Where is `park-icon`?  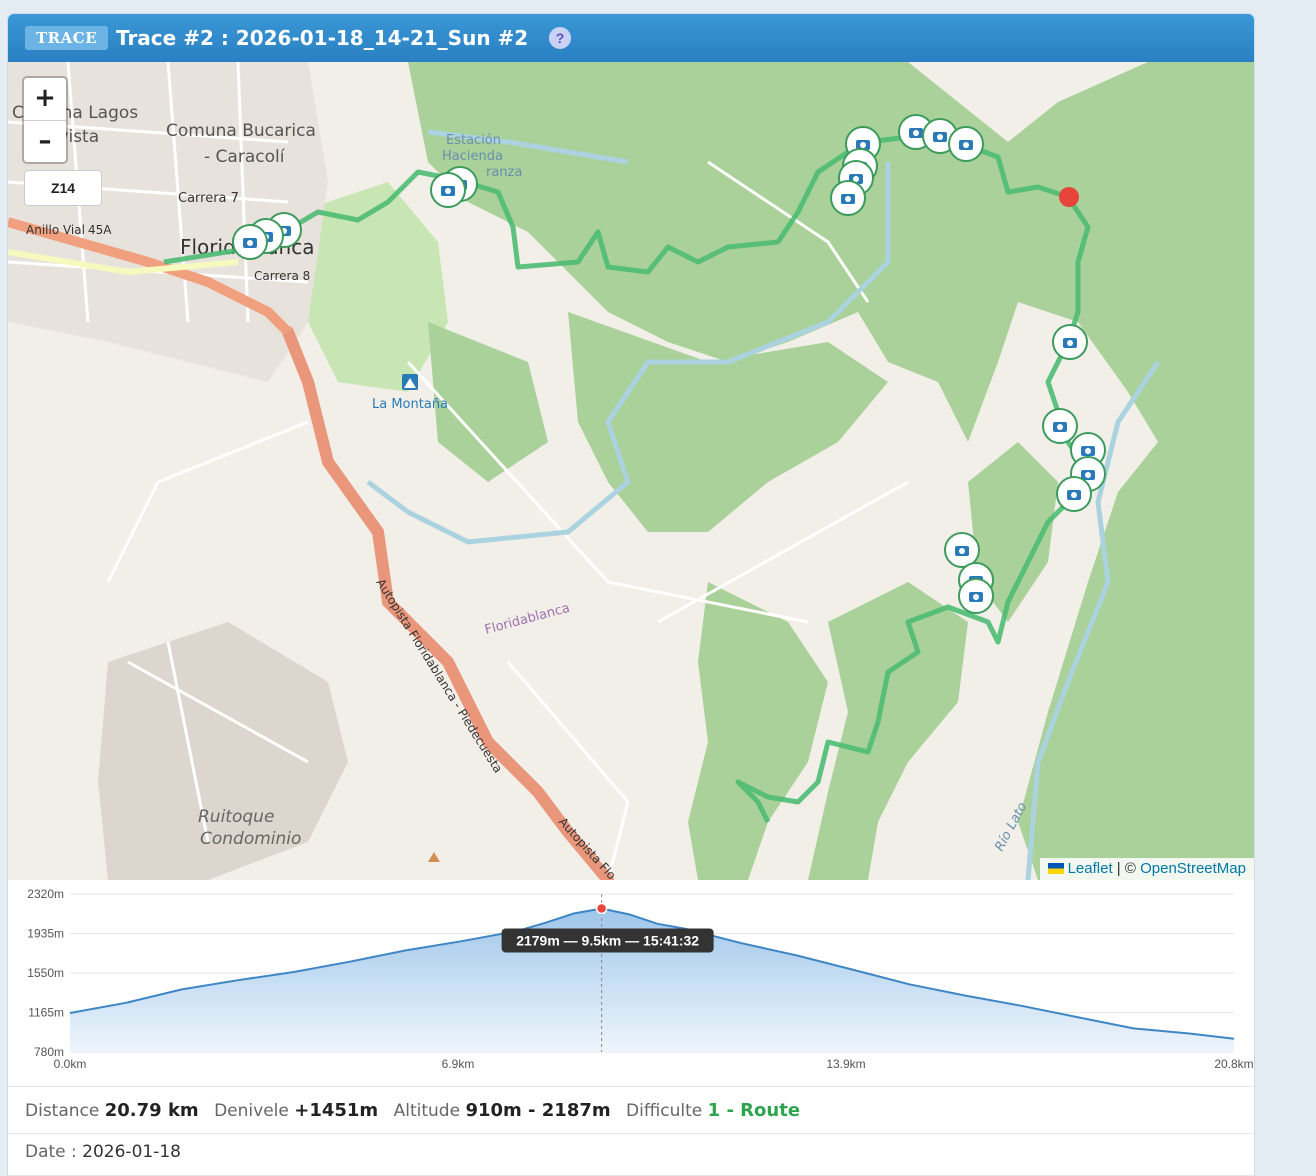 park-icon is located at coordinates (410, 382).